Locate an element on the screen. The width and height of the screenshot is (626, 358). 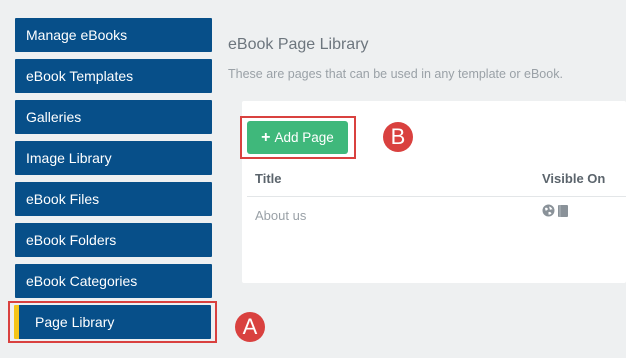
annotation-box-b is located at coordinates (298, 137).